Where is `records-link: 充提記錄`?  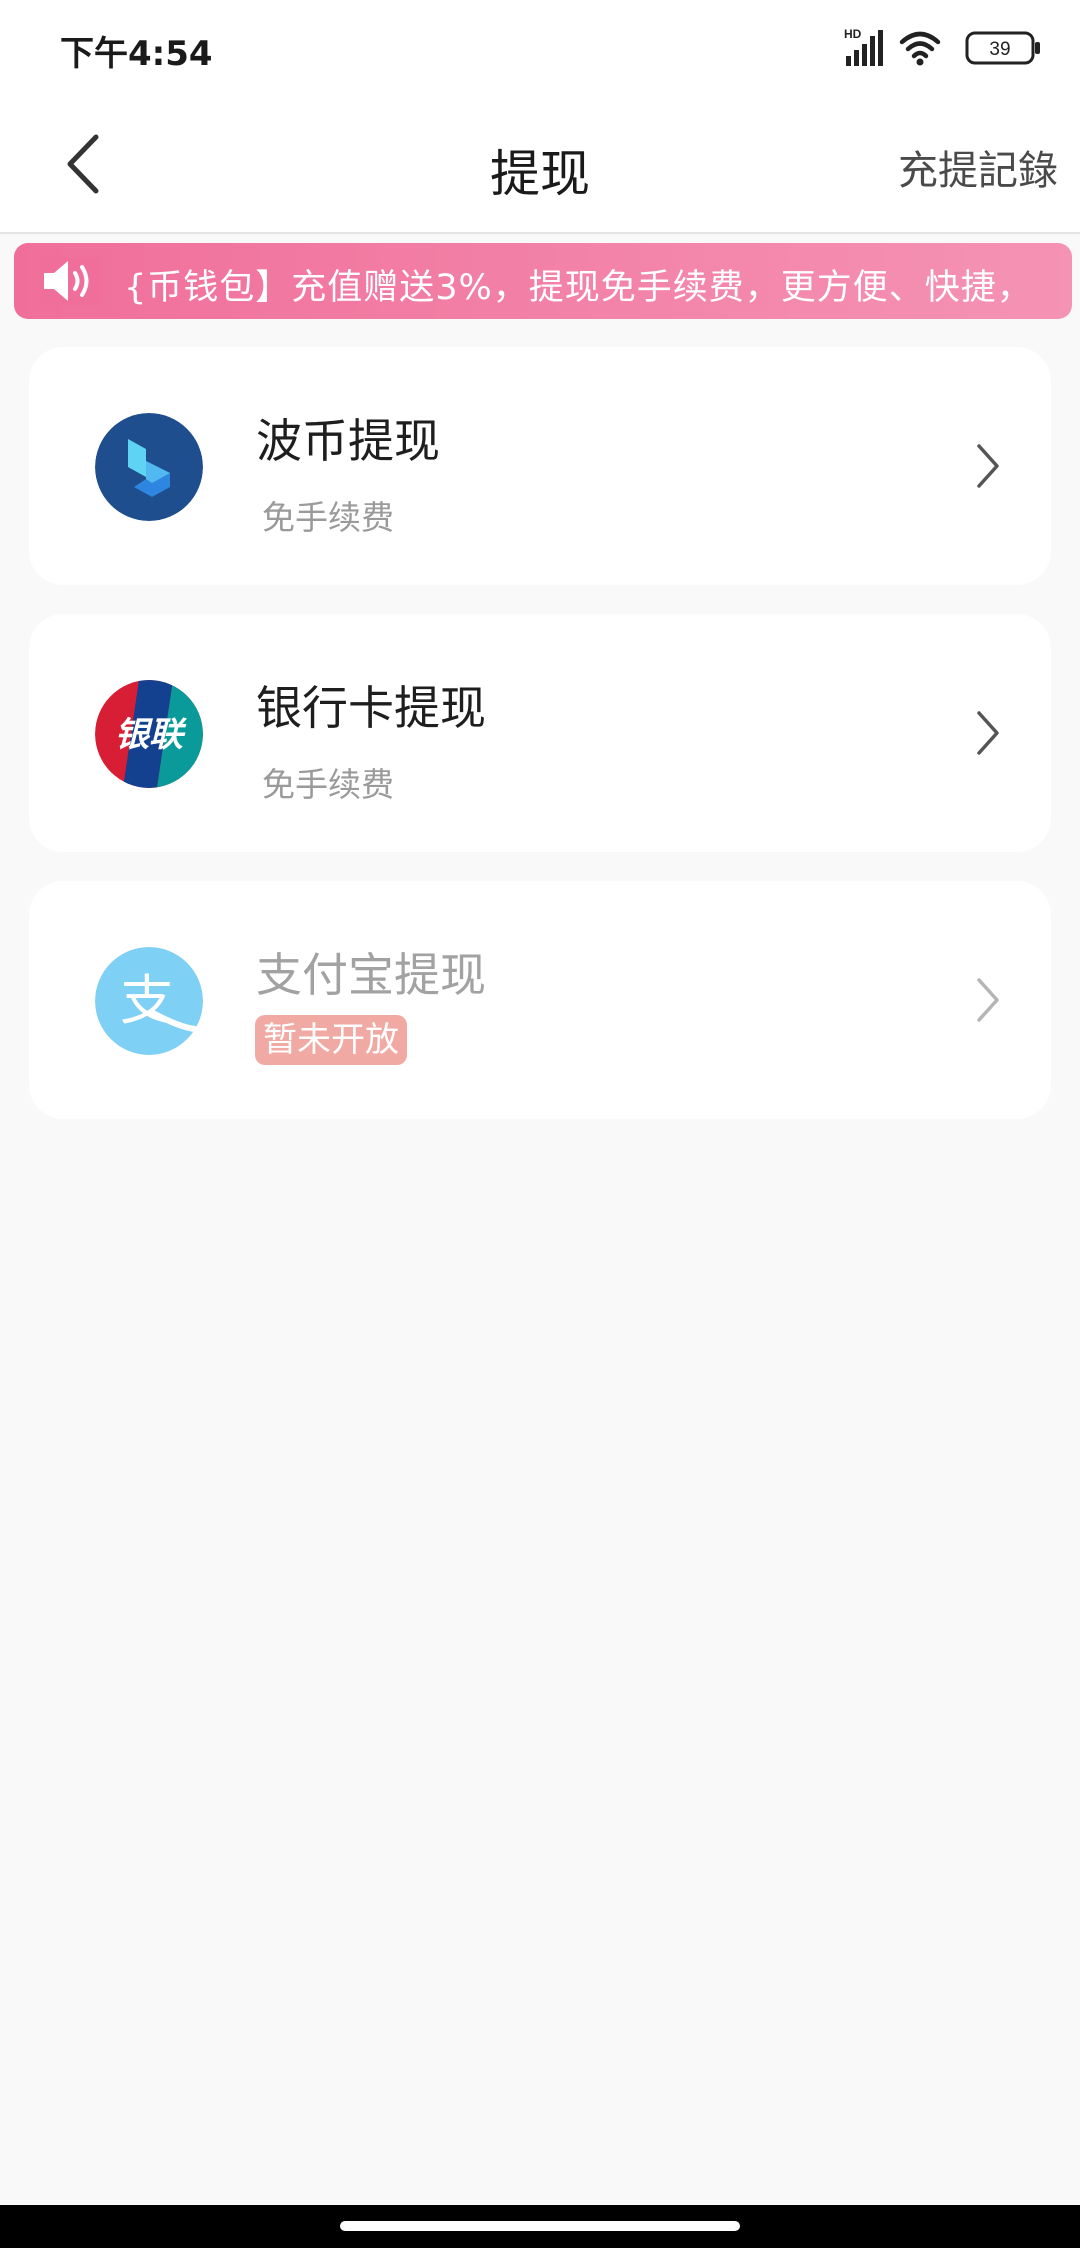 records-link: 充提記錄 is located at coordinates (978, 167).